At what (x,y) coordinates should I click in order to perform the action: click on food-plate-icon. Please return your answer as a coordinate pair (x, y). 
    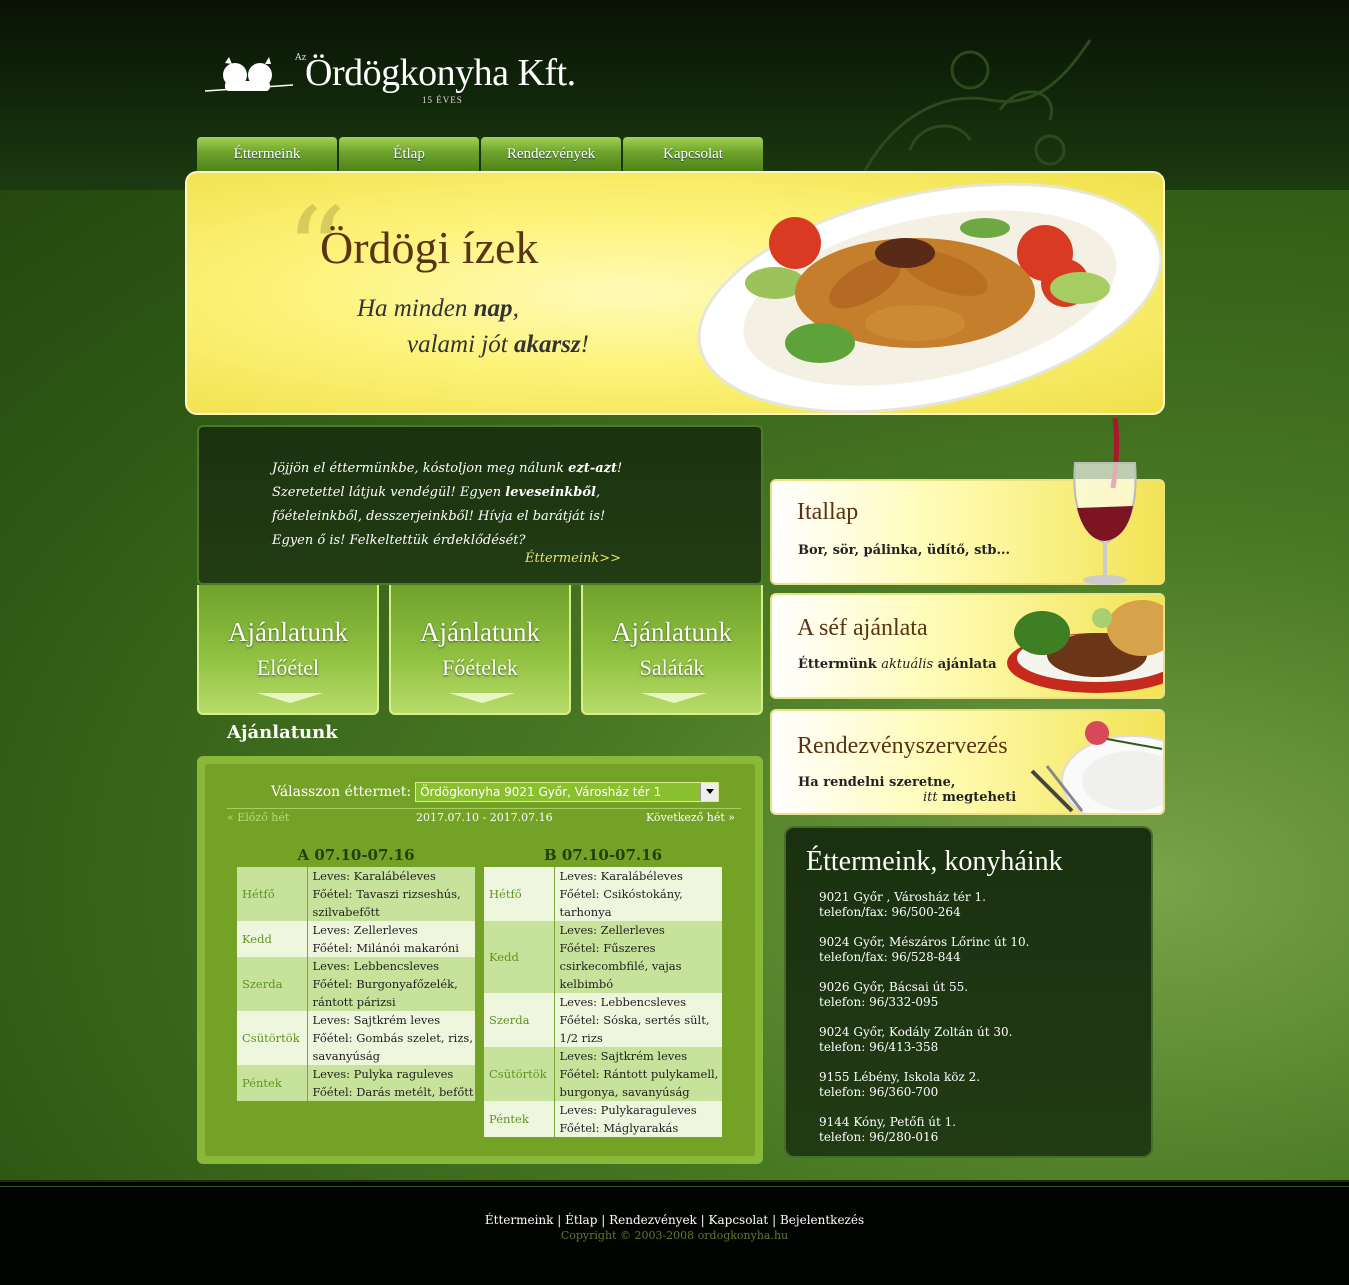
    Looking at the image, I should click on (930, 297).